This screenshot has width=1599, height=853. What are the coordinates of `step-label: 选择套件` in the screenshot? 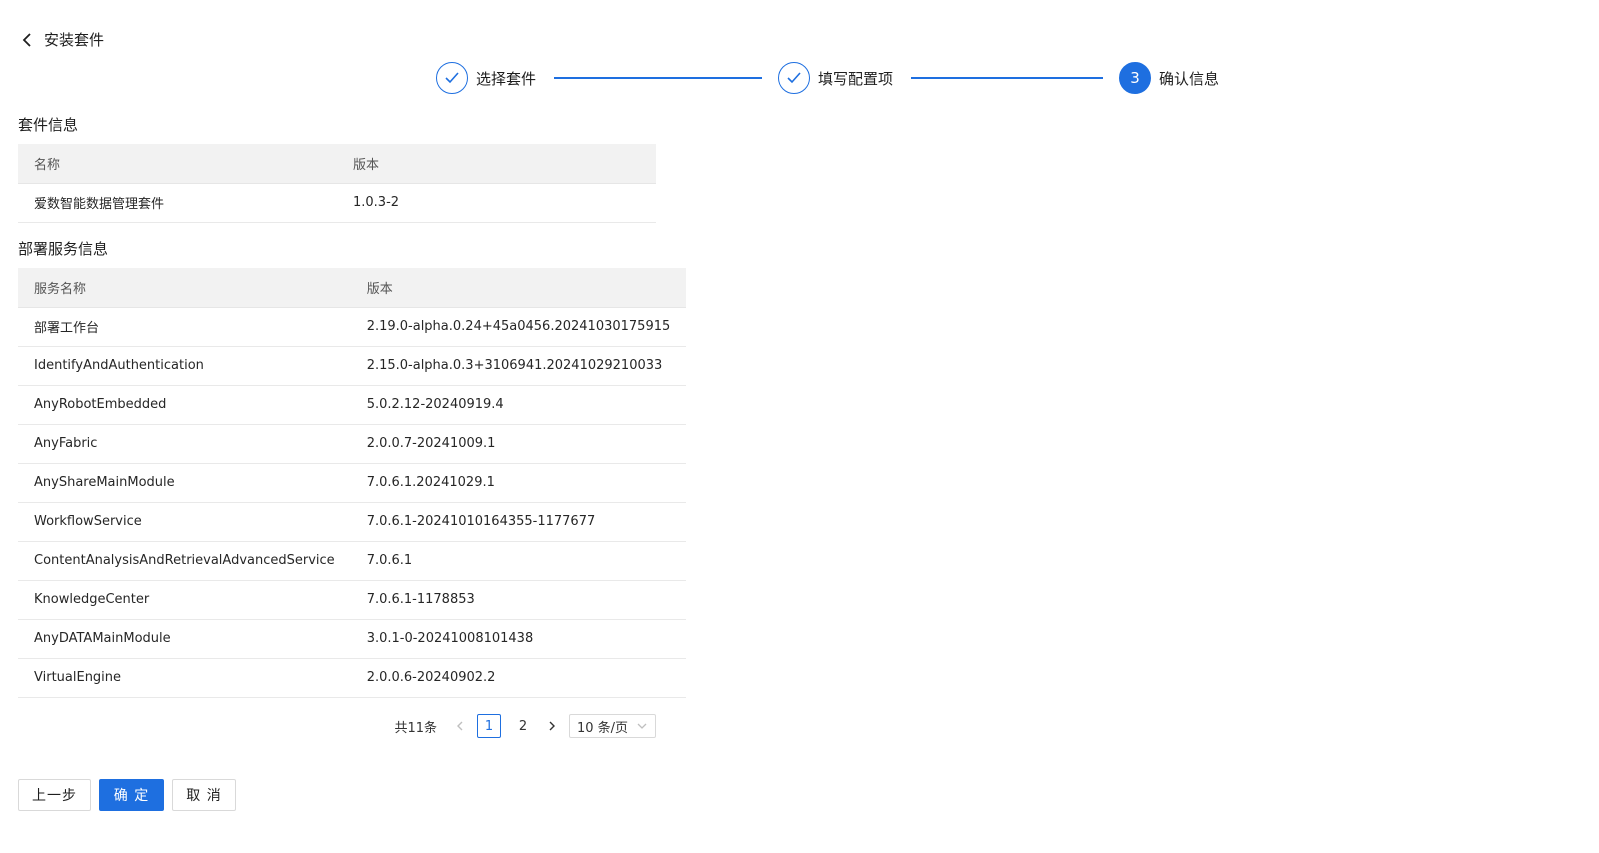 It's located at (506, 78).